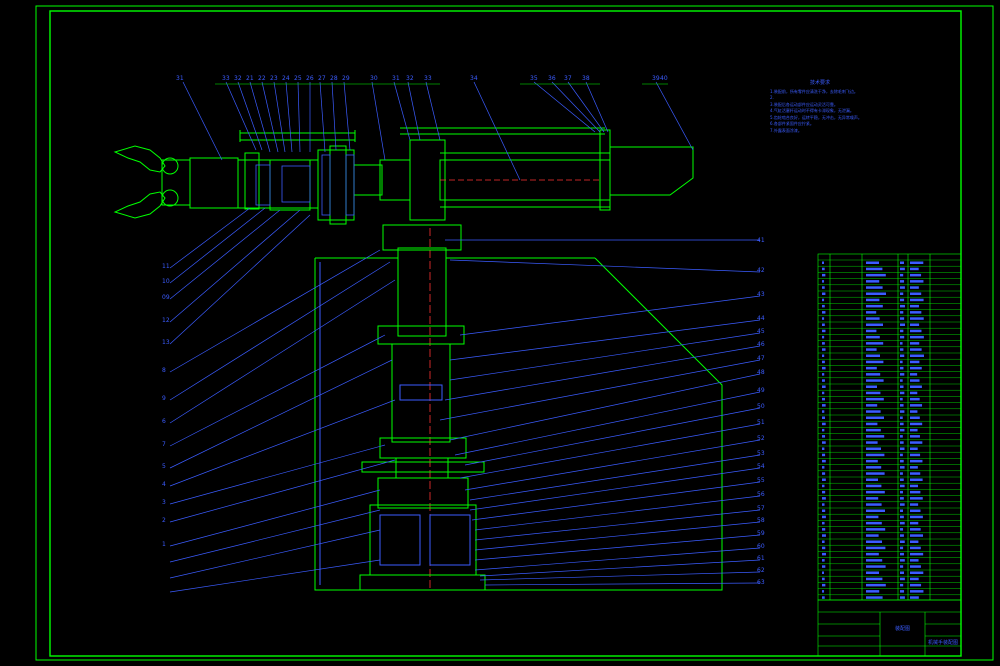 The image size is (1000, 666). Describe the element at coordinates (761, 570) in the screenshot. I see `part-label-right: 62` at that location.